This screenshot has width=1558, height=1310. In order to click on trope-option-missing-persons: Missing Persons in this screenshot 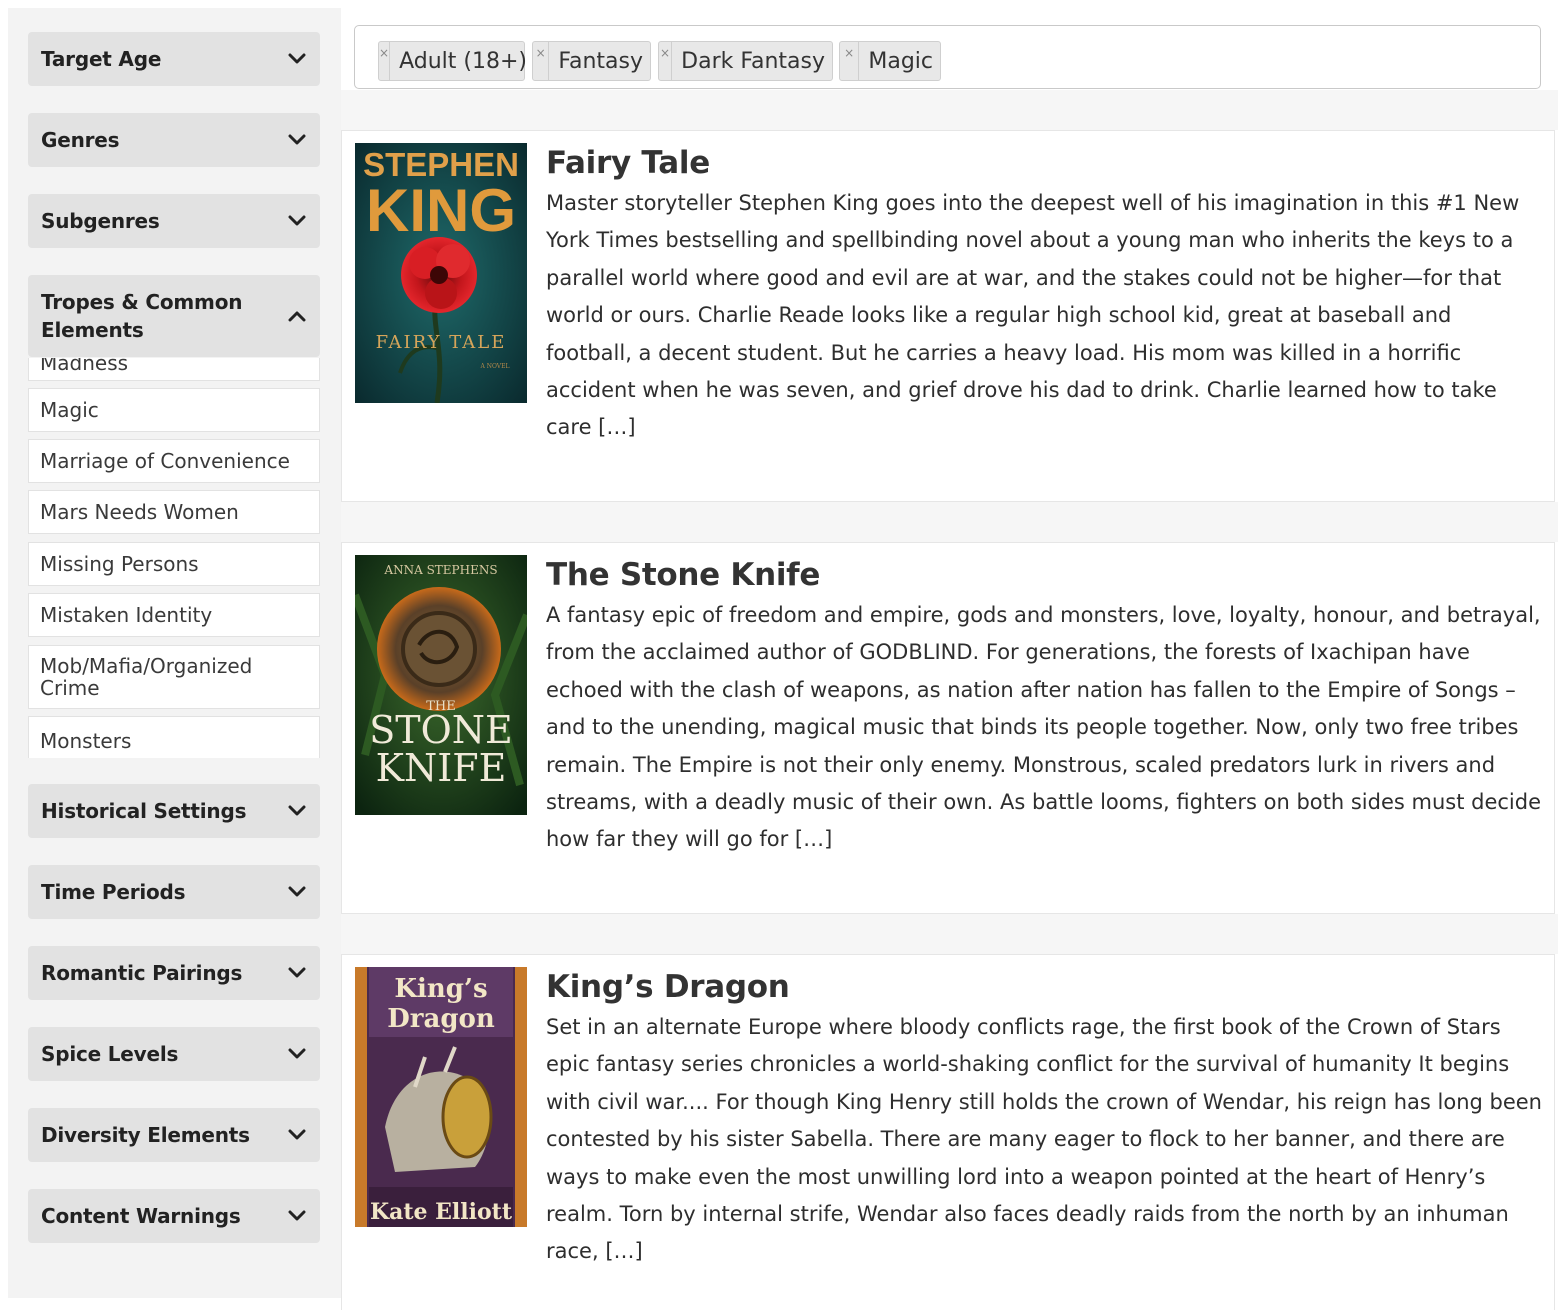, I will do `click(174, 564)`.